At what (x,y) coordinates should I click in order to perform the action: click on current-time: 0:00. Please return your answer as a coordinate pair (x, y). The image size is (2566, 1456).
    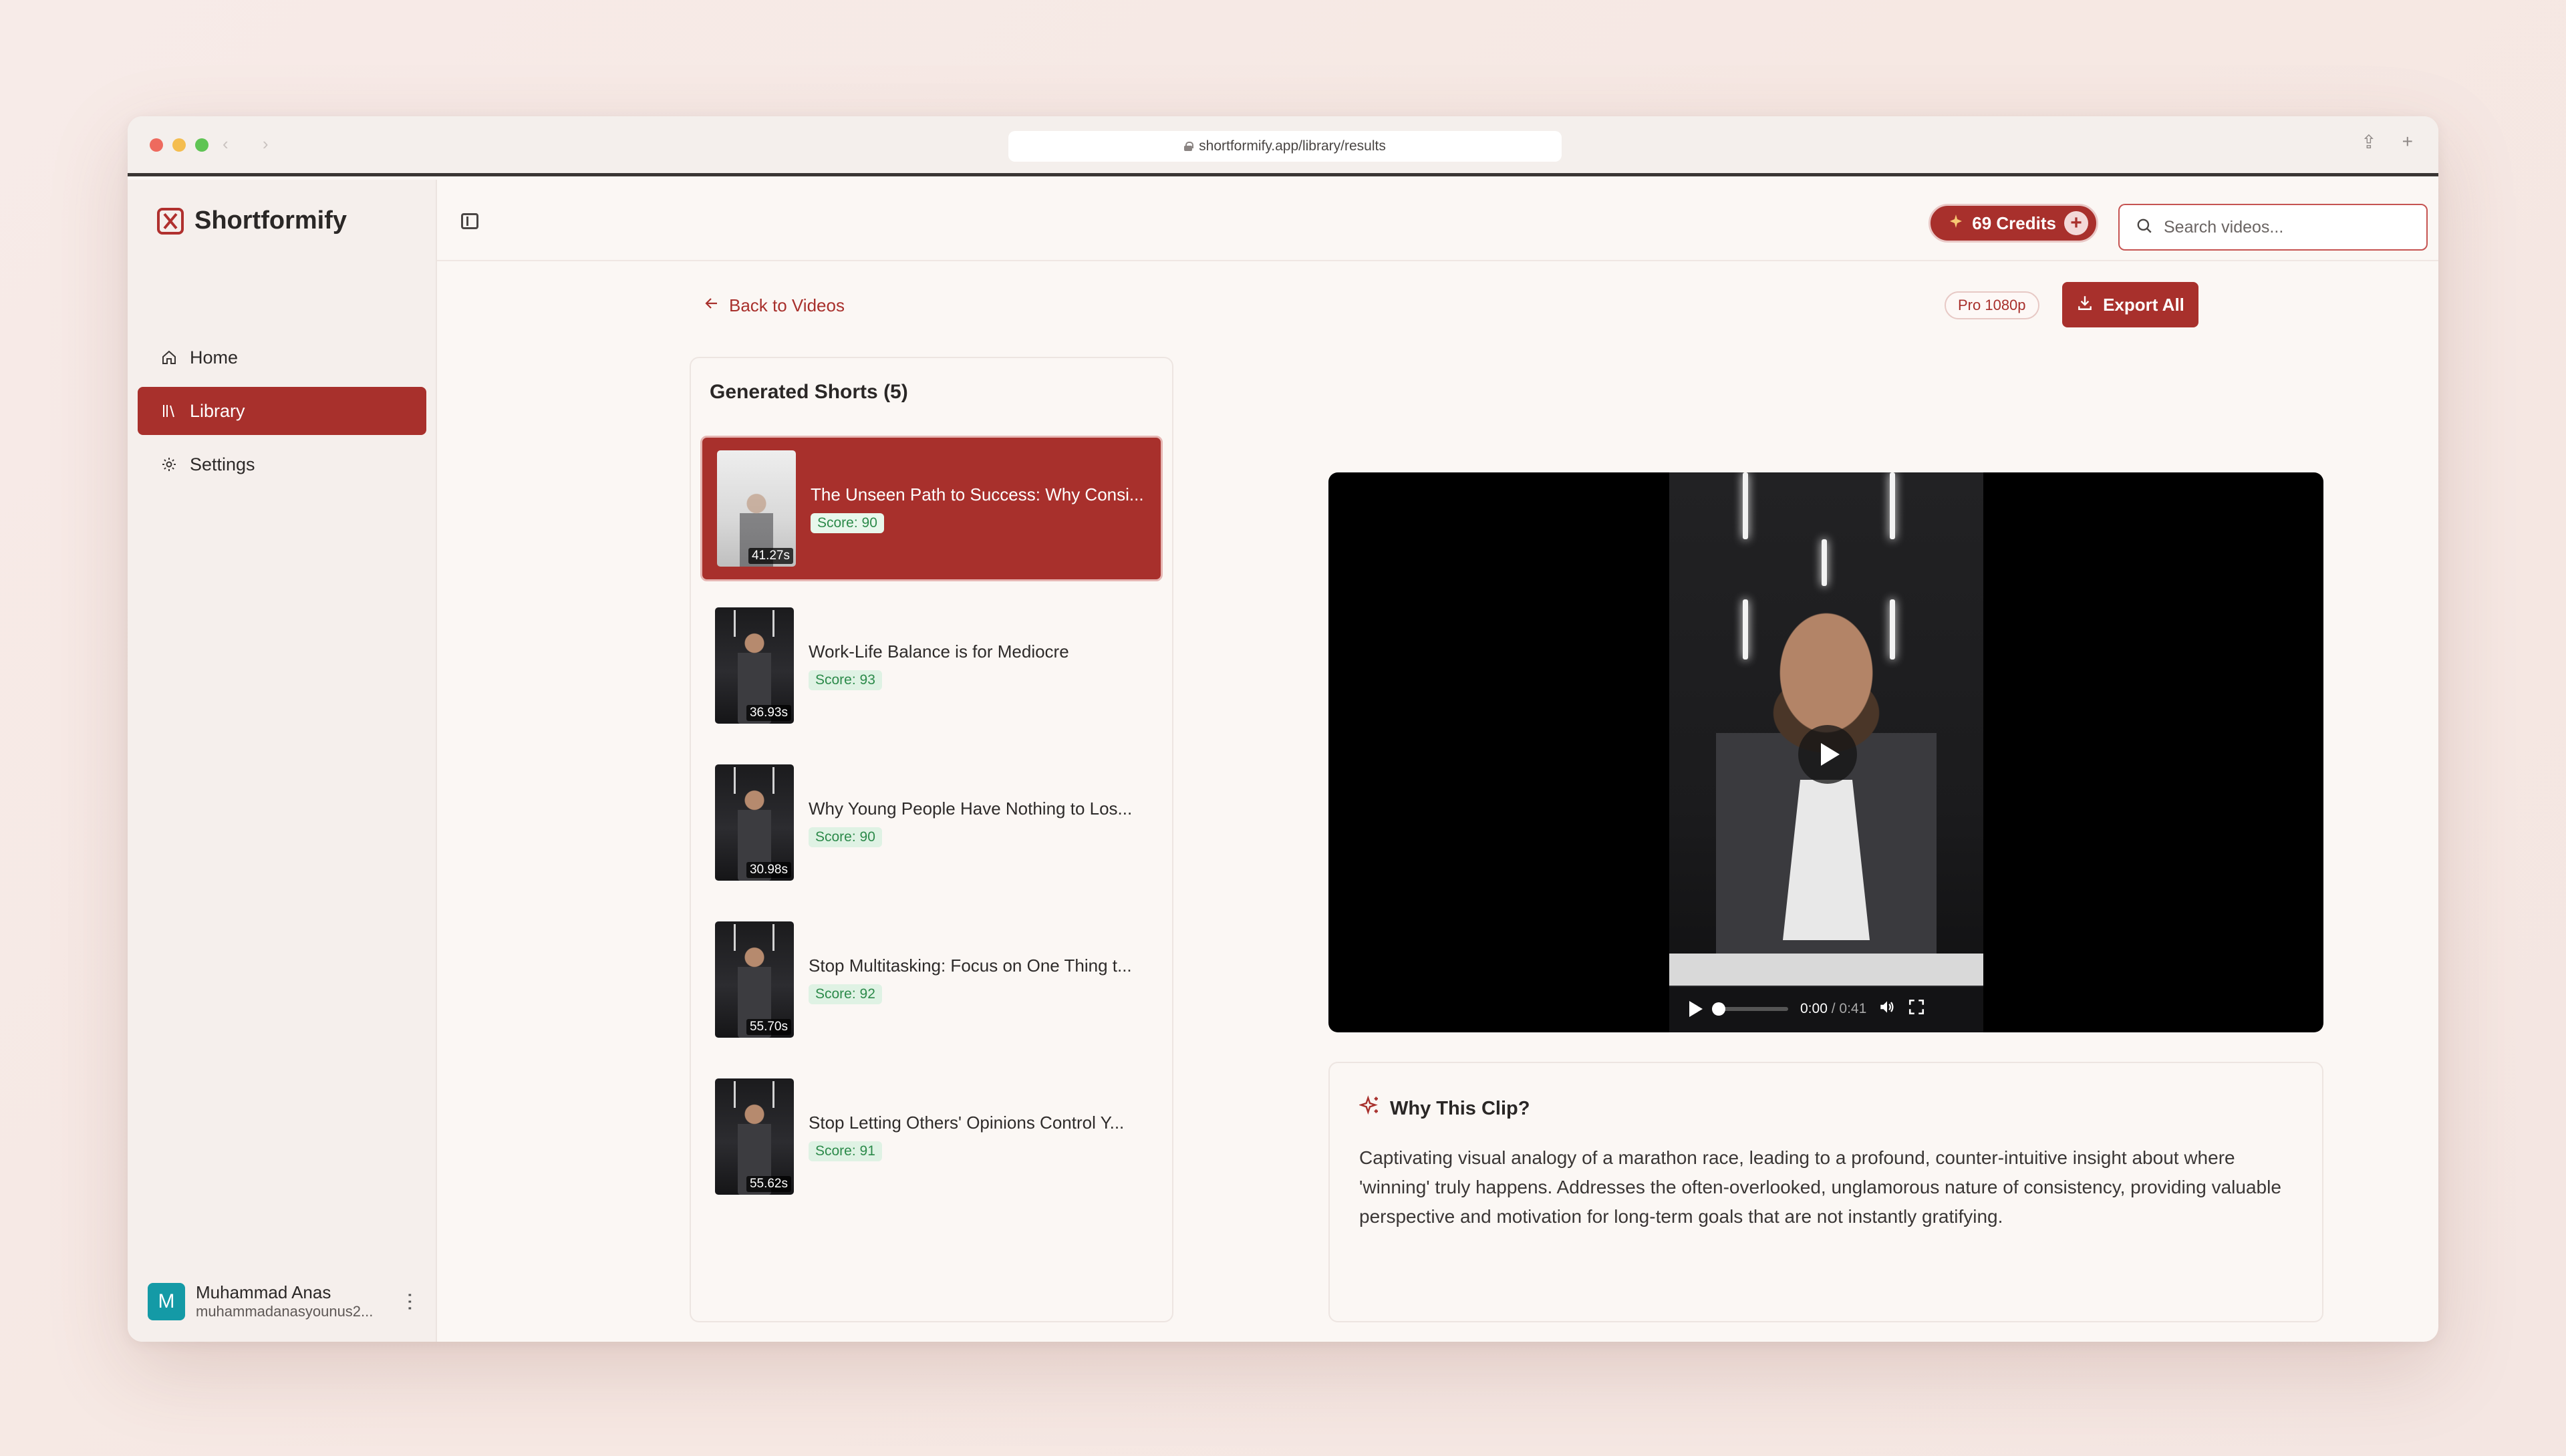
    Looking at the image, I should click on (1814, 1008).